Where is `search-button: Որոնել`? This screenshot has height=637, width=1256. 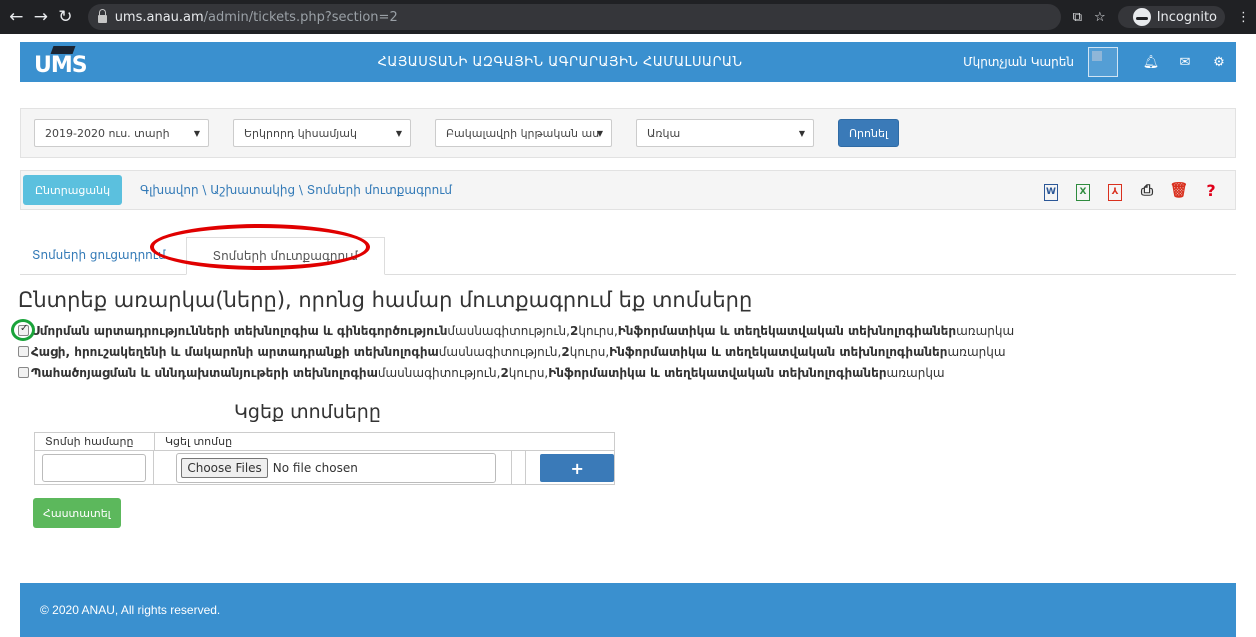 search-button: Որոնել is located at coordinates (868, 133).